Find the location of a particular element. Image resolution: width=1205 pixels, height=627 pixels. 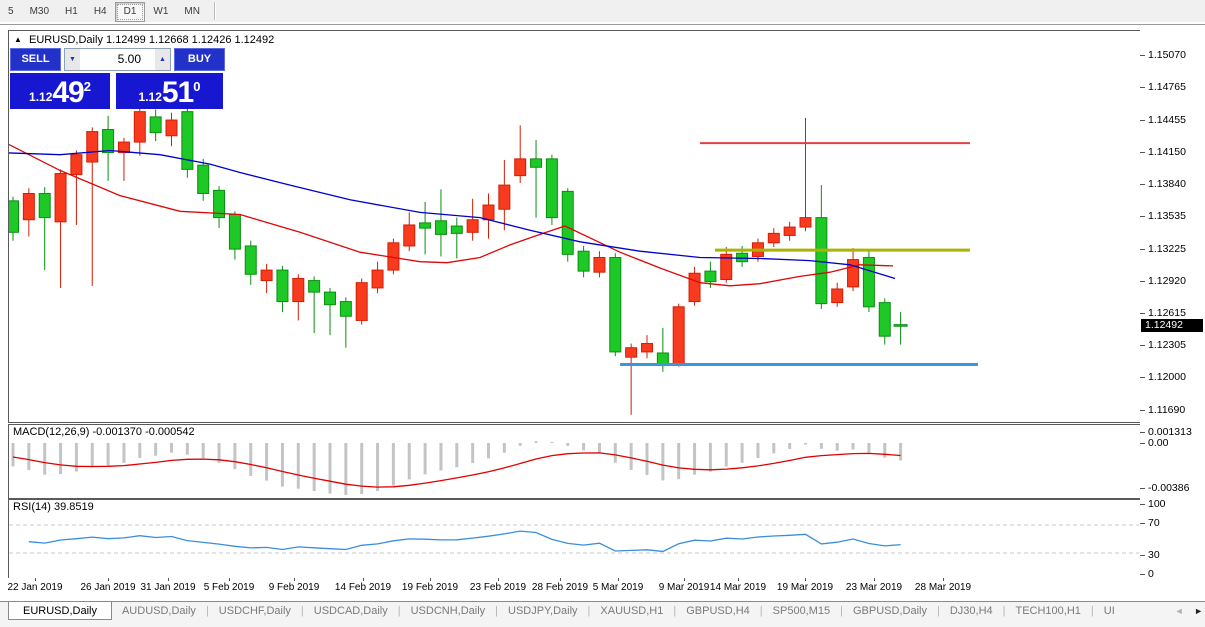

date-axis-label: 9 Mar 2019 is located at coordinates (684, 587).